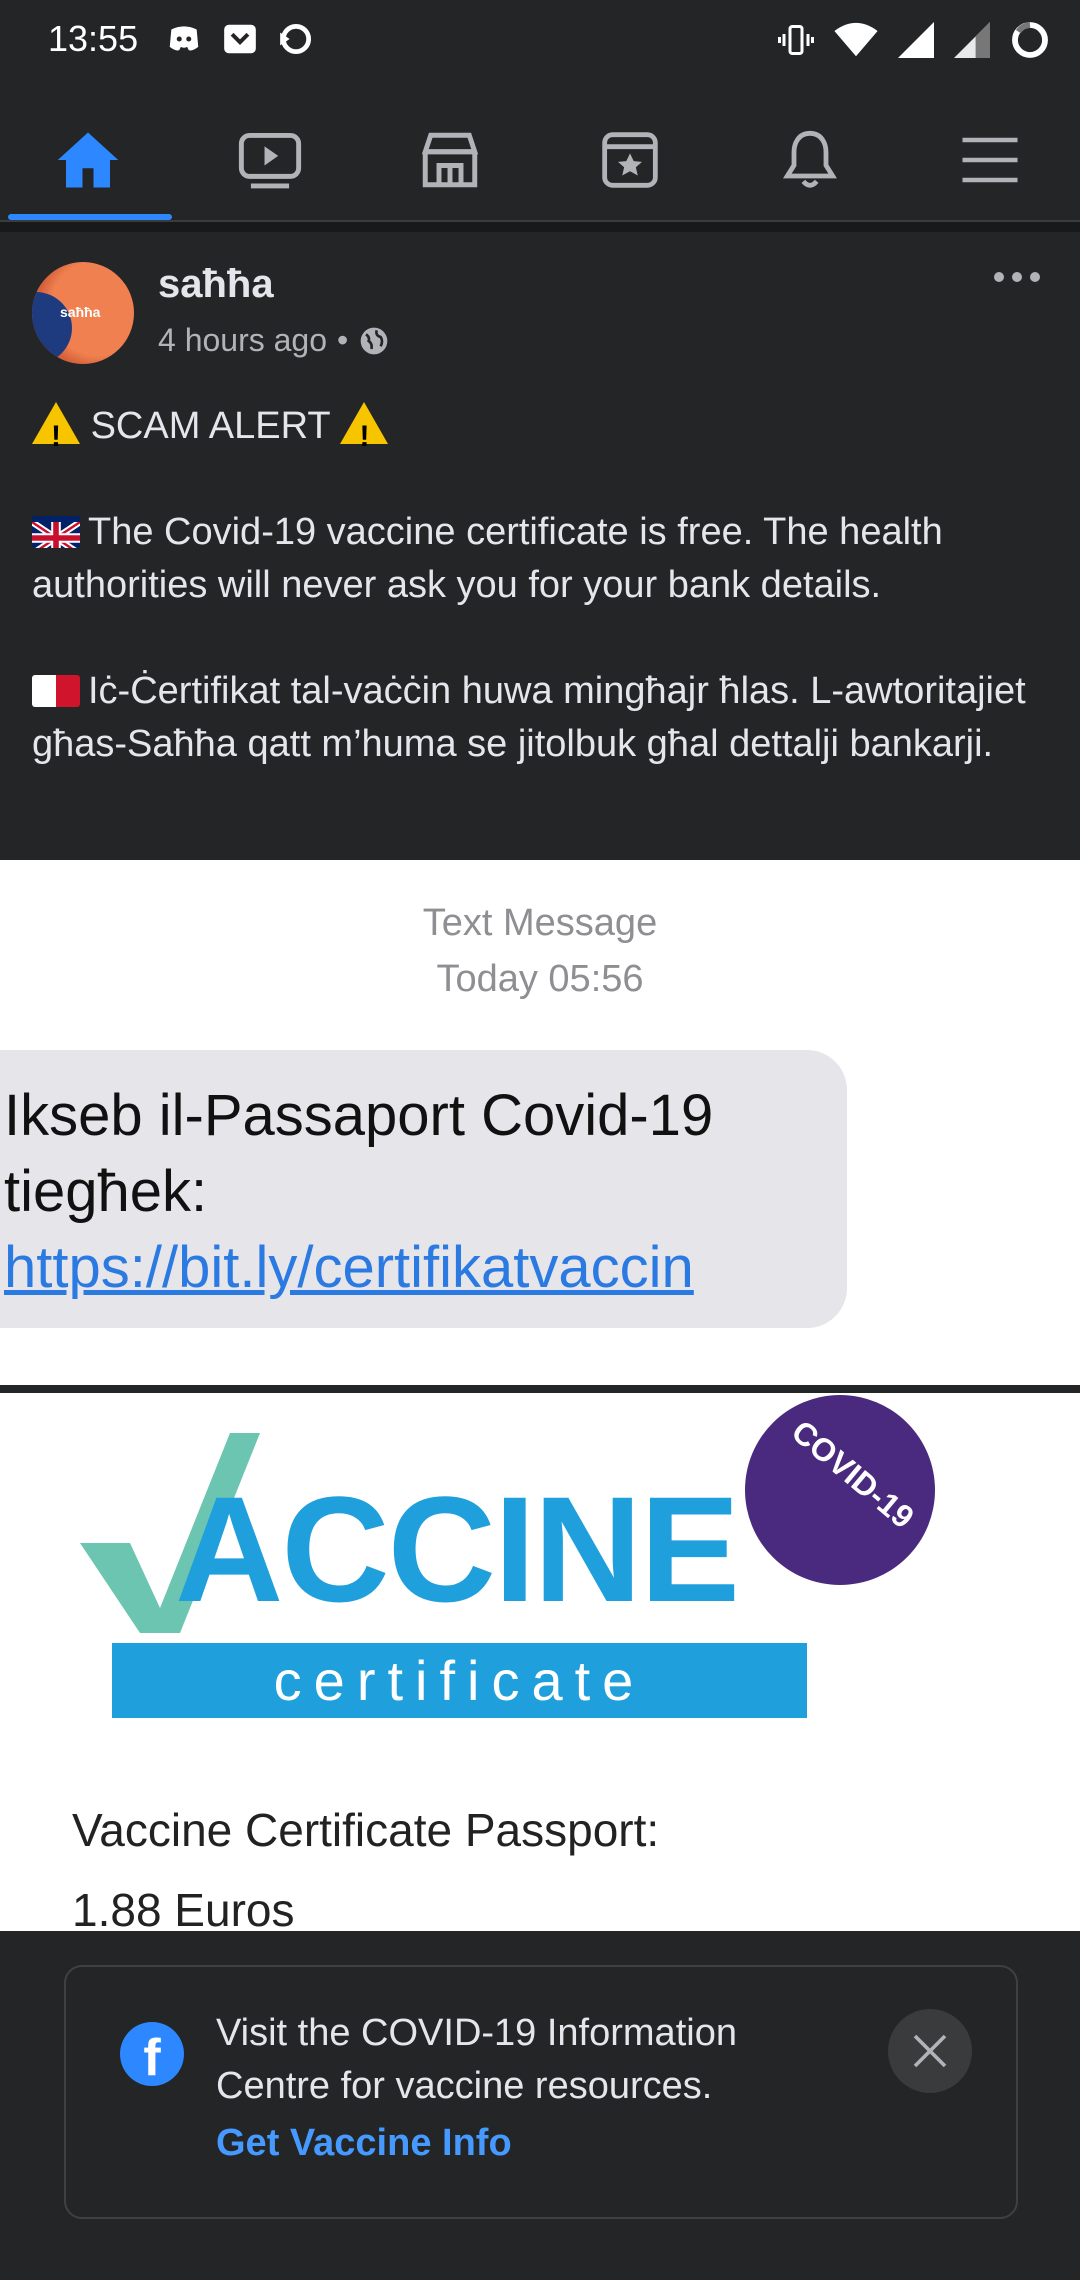 This screenshot has height=2280, width=1080. What do you see at coordinates (296, 39) in the screenshot?
I see `app-icon` at bounding box center [296, 39].